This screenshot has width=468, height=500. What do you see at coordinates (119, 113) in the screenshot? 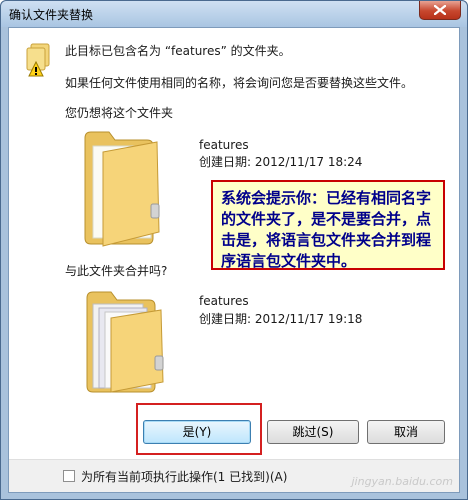
I see `header-line3: 您仍想将这个文件夹` at bounding box center [119, 113].